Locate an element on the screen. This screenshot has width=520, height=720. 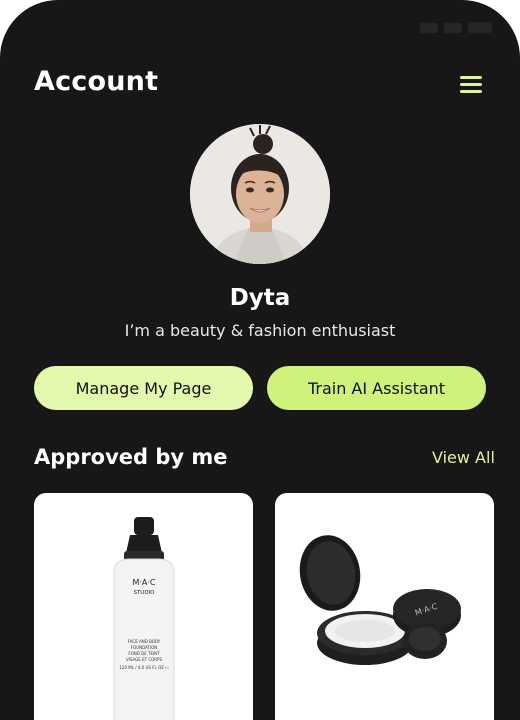
bottle-line: STUDIO is located at coordinates (144, 593).